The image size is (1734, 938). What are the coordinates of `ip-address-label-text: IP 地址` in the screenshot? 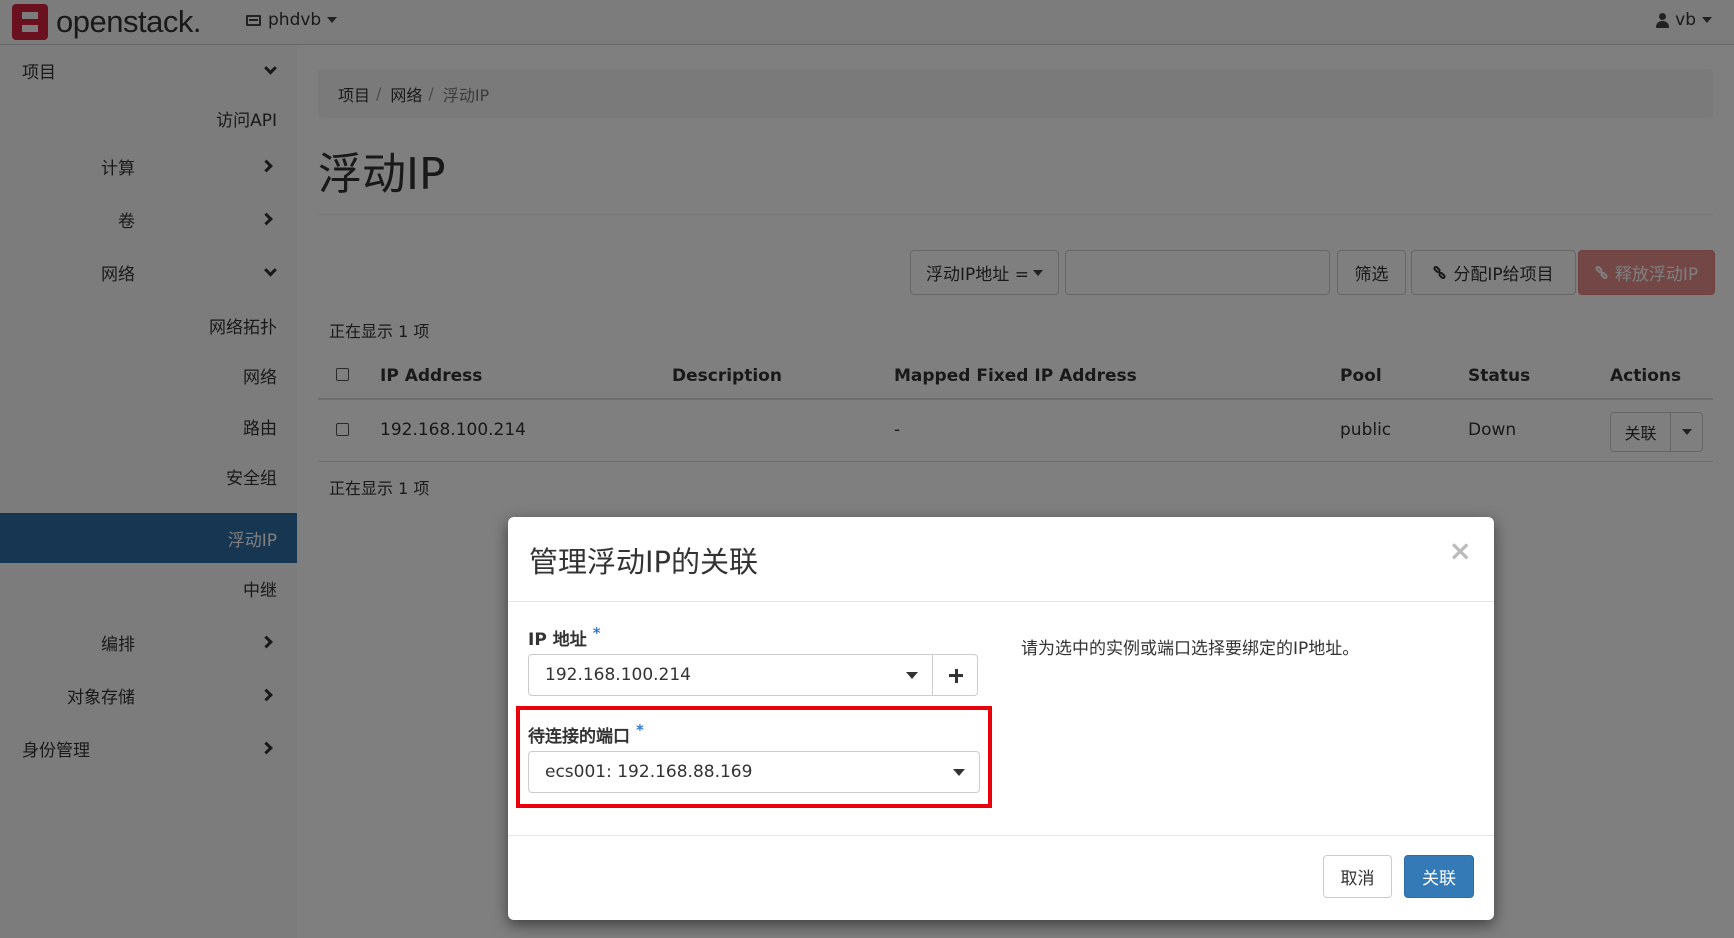 It's located at (557, 640).